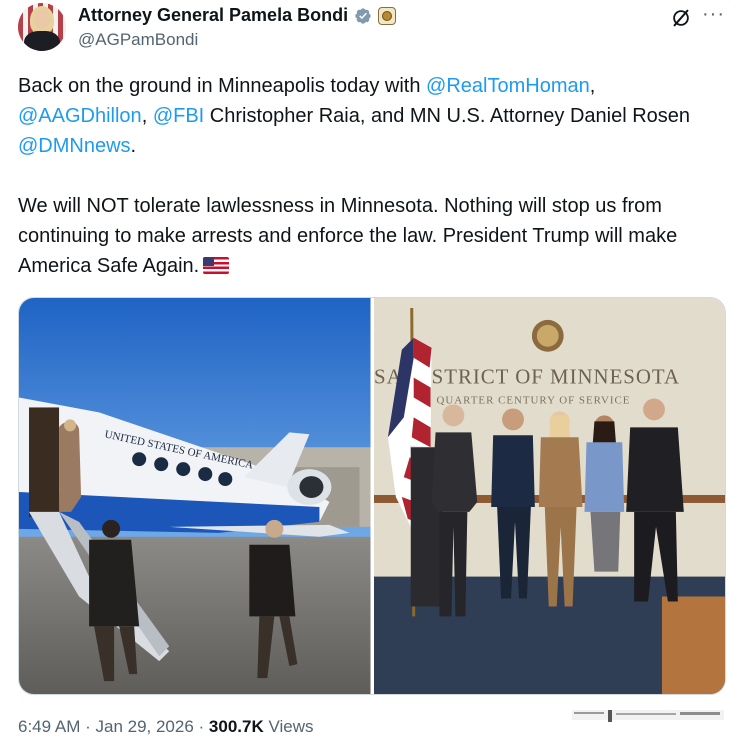  I want to click on text-segment: ., so click(133, 146).